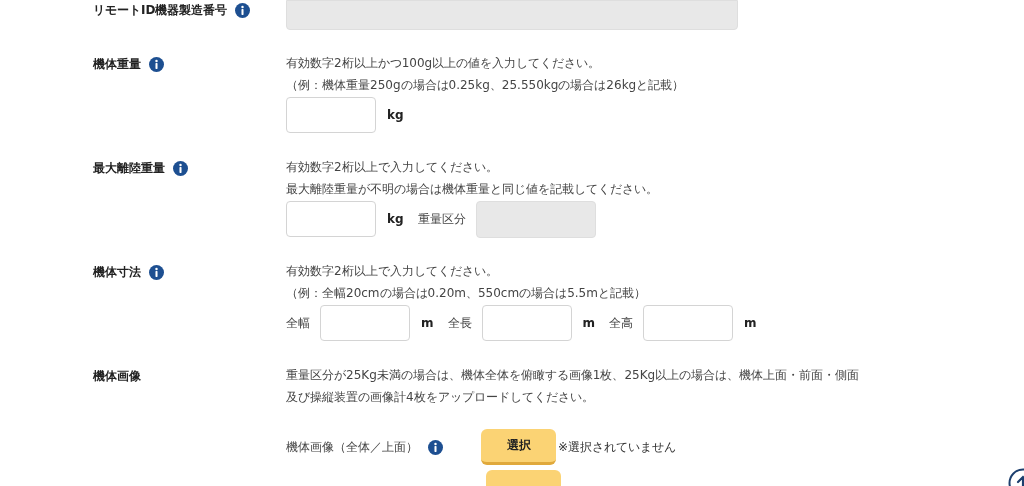  Describe the element at coordinates (441, 219) in the screenshot. I see `field-label: 重量区分` at that location.